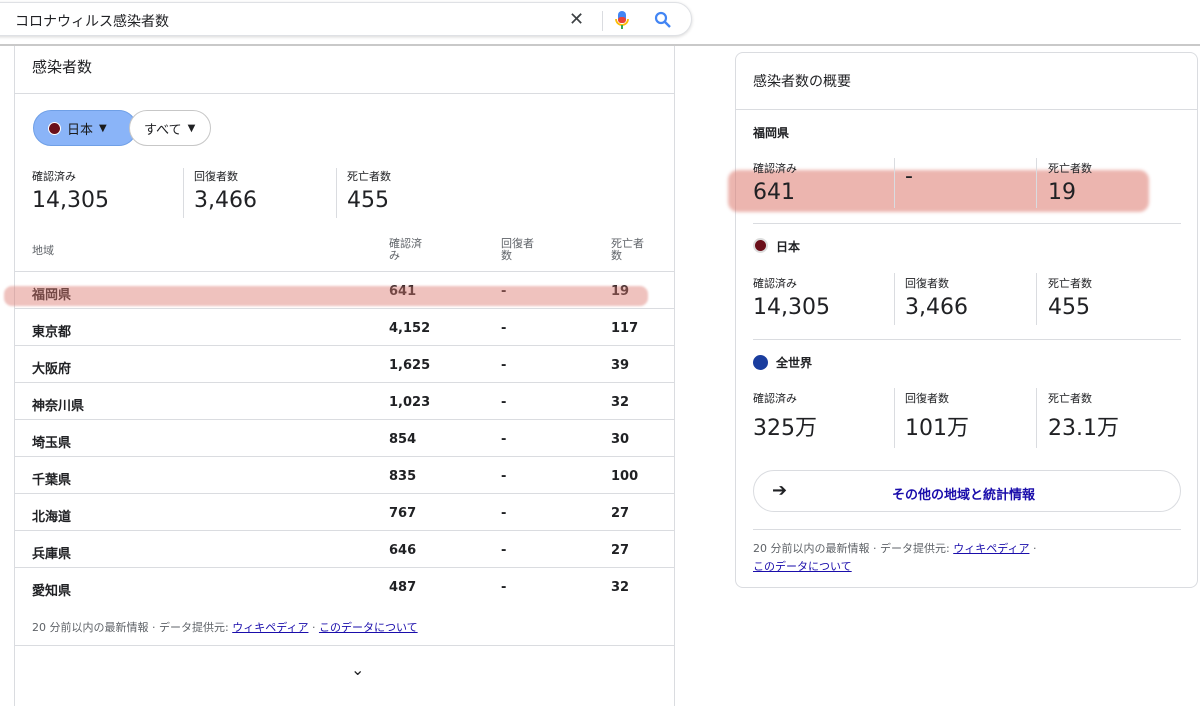  What do you see at coordinates (775, 182) in the screenshot?
I see `stat-confirmed: 確認済み 641` at bounding box center [775, 182].